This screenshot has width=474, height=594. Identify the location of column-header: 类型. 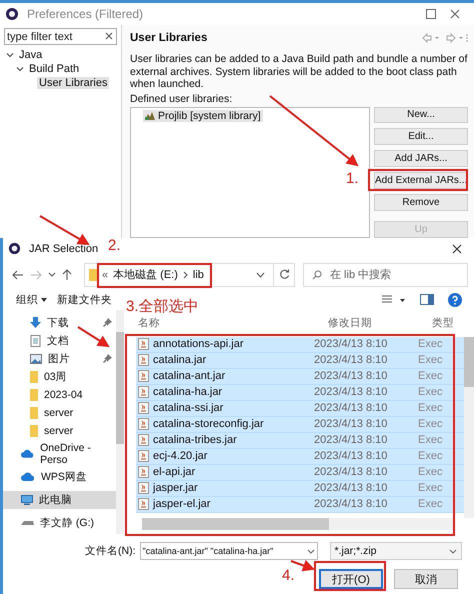
(447, 323).